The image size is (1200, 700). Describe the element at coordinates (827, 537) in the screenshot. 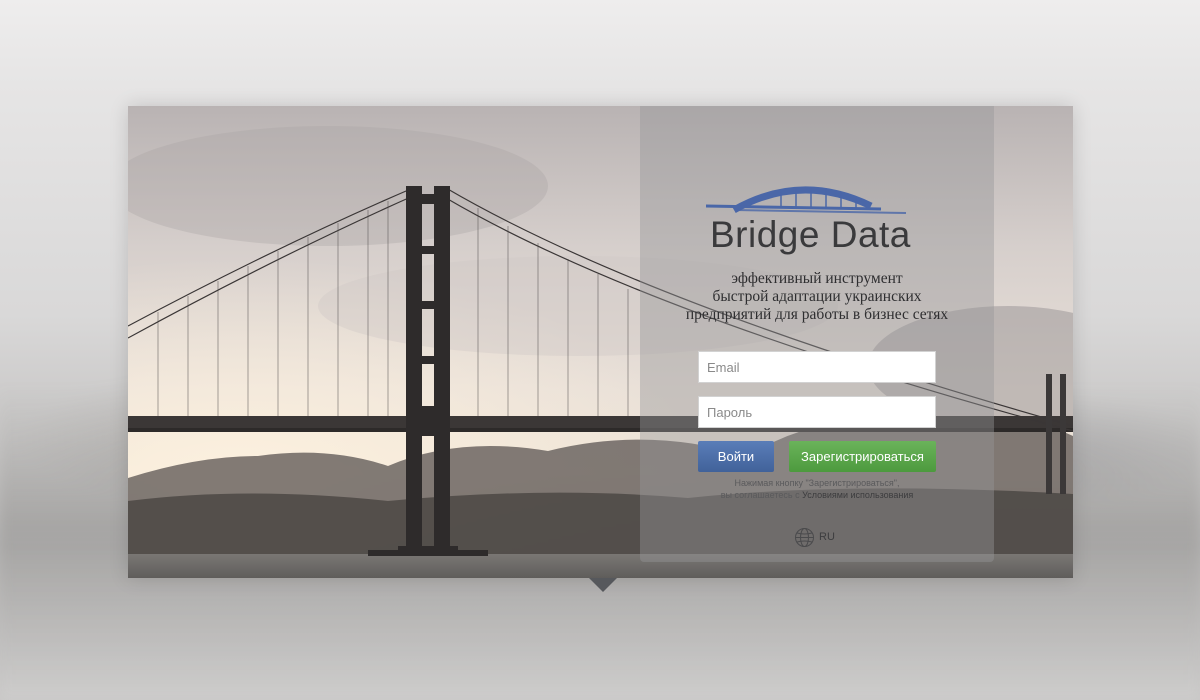

I see `language-code: RU` at that location.